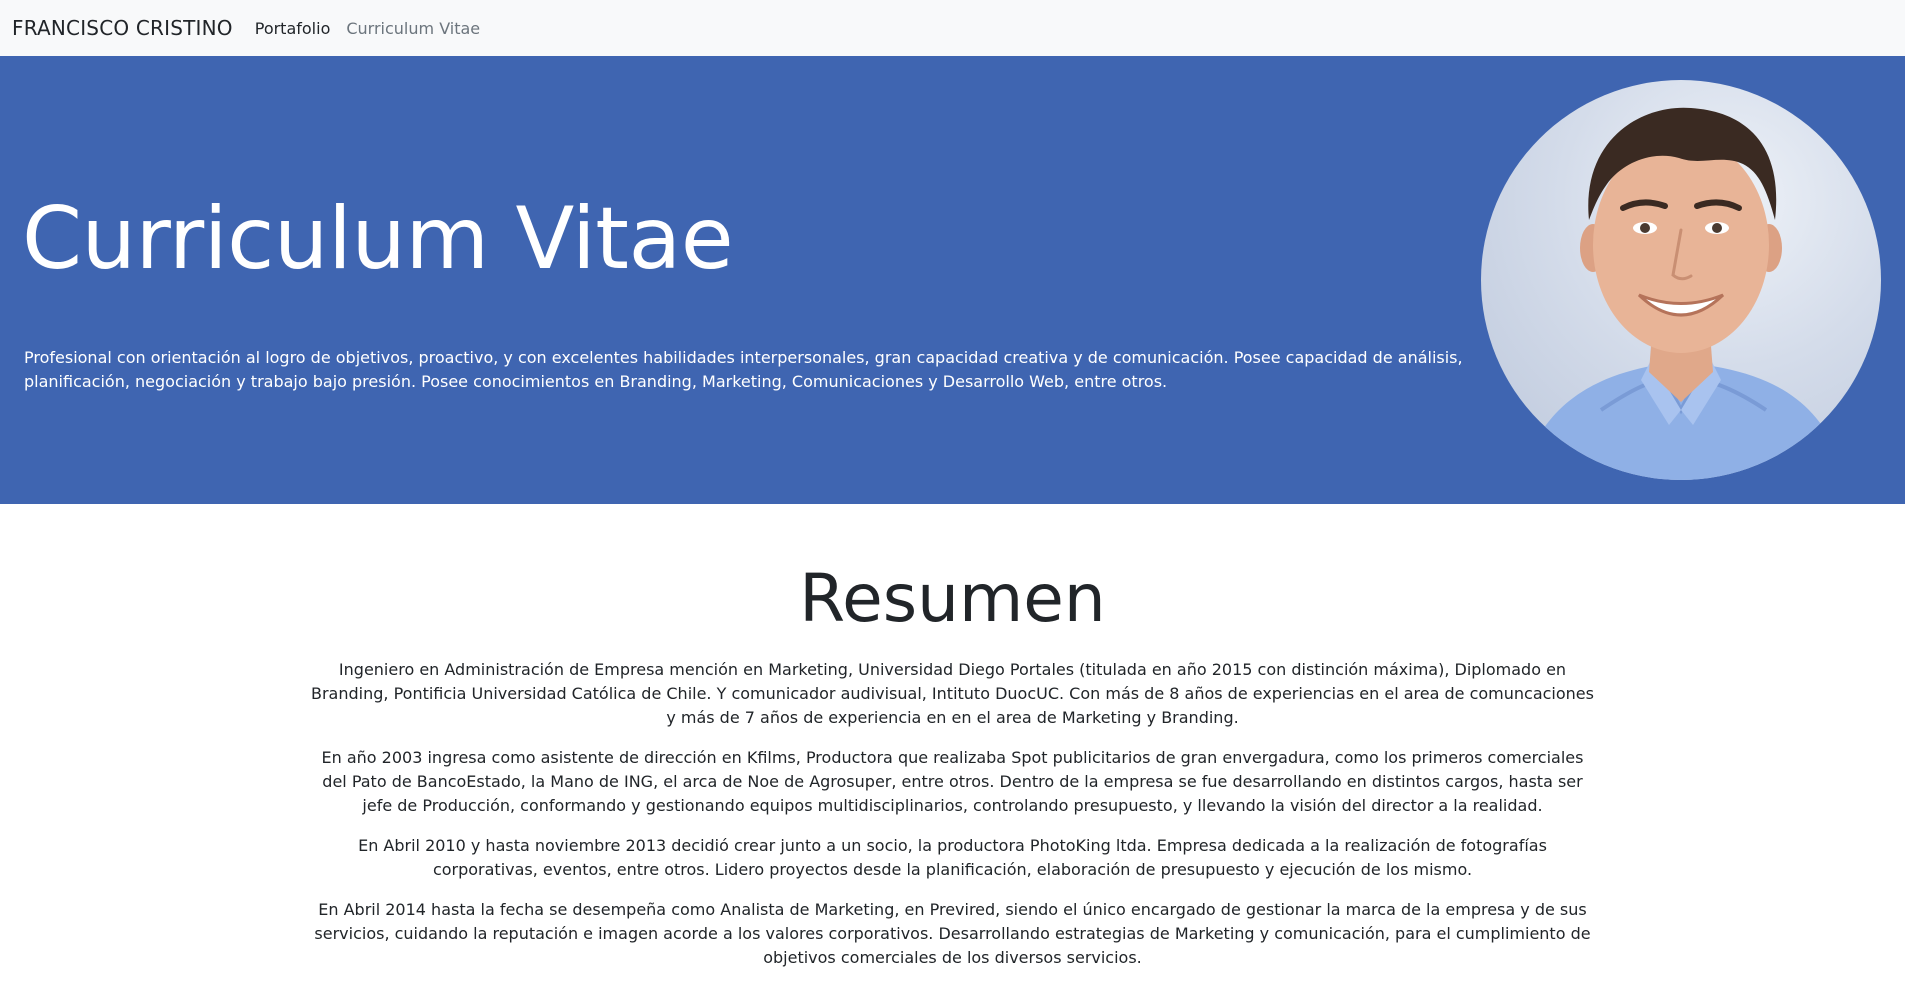 The height and width of the screenshot is (995, 1905). What do you see at coordinates (1683, 293) in the screenshot?
I see `profile-photo-illustration` at bounding box center [1683, 293].